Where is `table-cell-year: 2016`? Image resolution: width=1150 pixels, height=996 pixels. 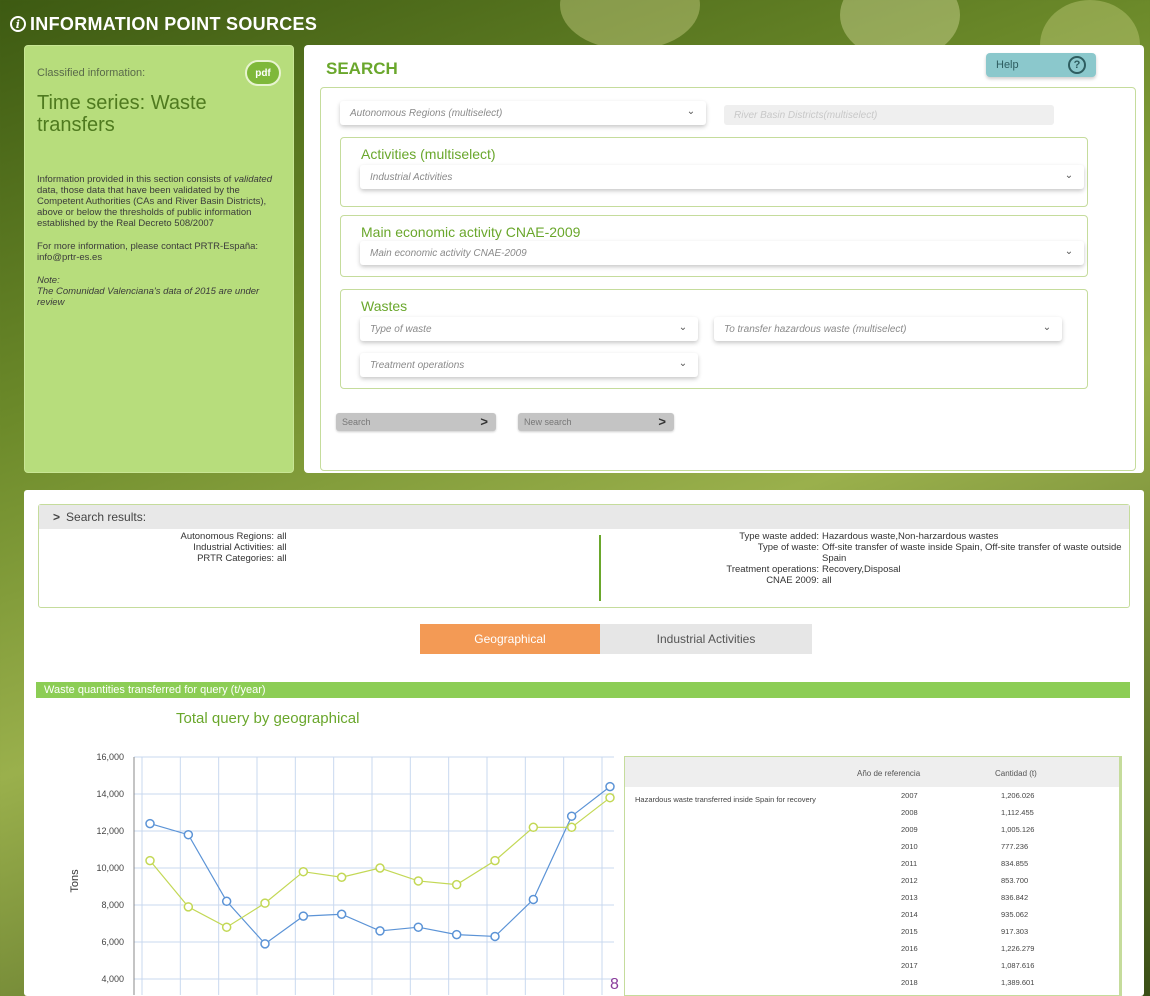
table-cell-year: 2016 is located at coordinates (909, 948).